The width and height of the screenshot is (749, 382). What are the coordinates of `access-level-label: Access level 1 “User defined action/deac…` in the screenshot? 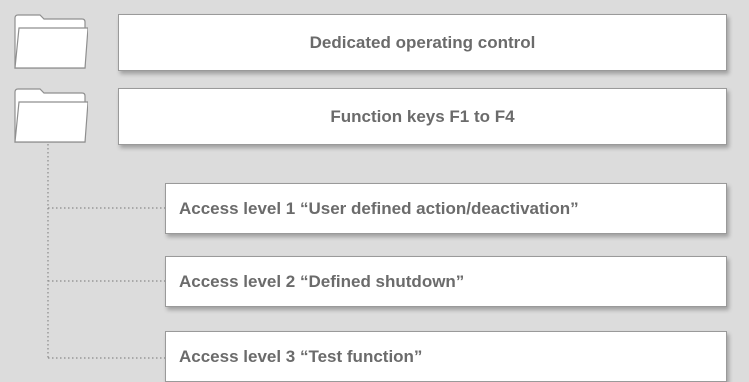 It's located at (379, 208).